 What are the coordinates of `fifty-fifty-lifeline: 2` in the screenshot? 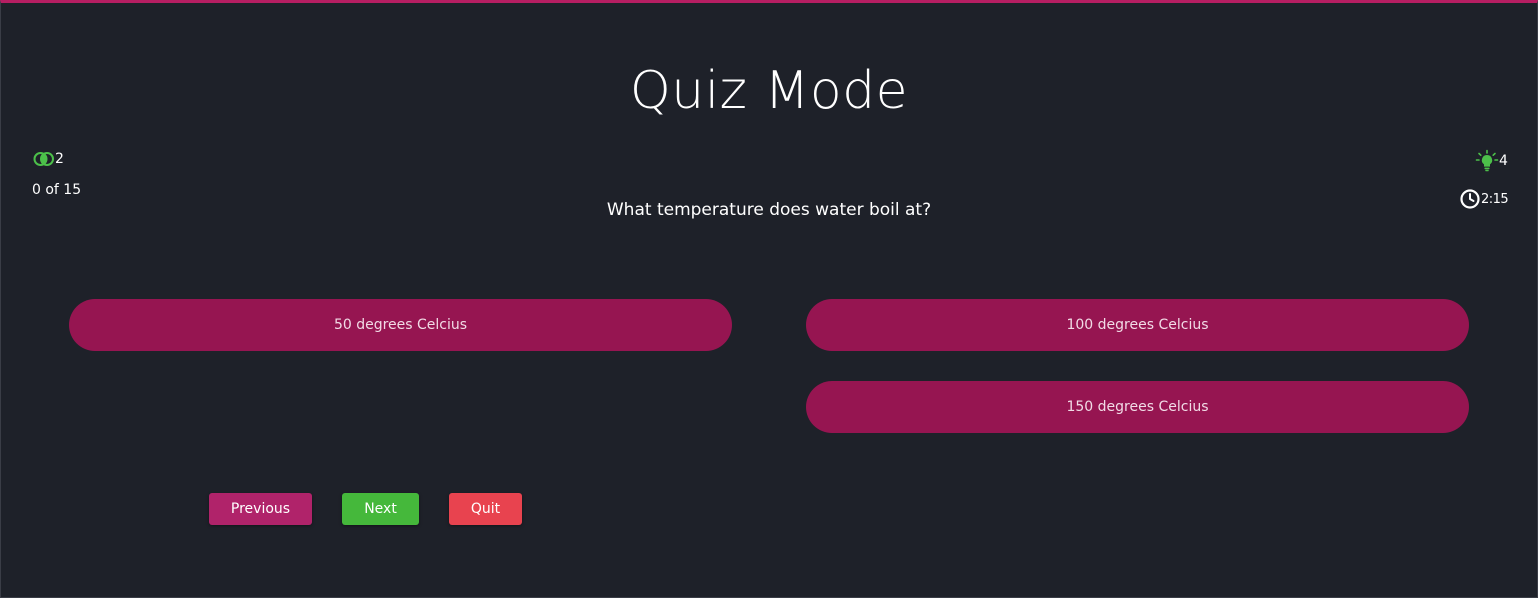 It's located at (48, 159).